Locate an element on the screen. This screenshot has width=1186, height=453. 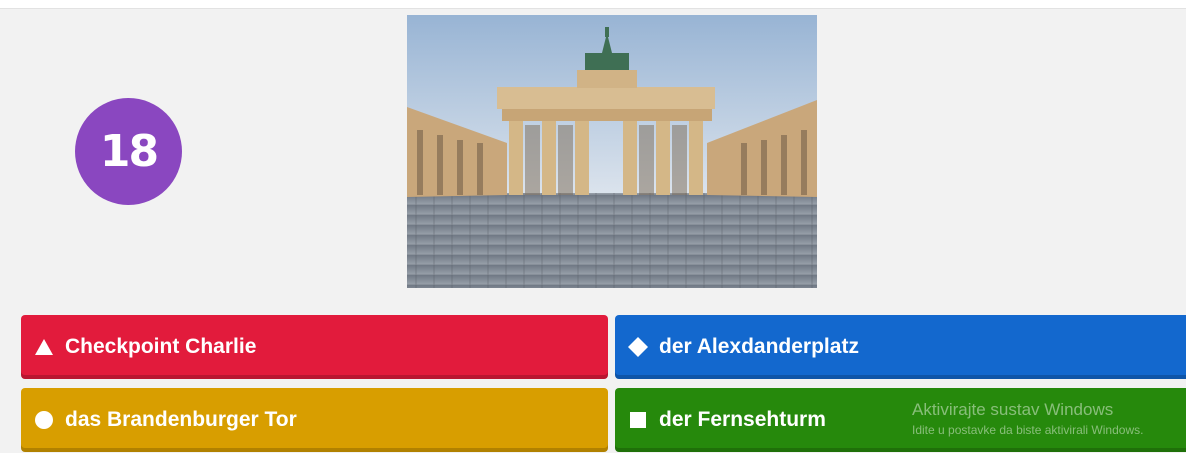
question-timer: 18 is located at coordinates (128, 151).